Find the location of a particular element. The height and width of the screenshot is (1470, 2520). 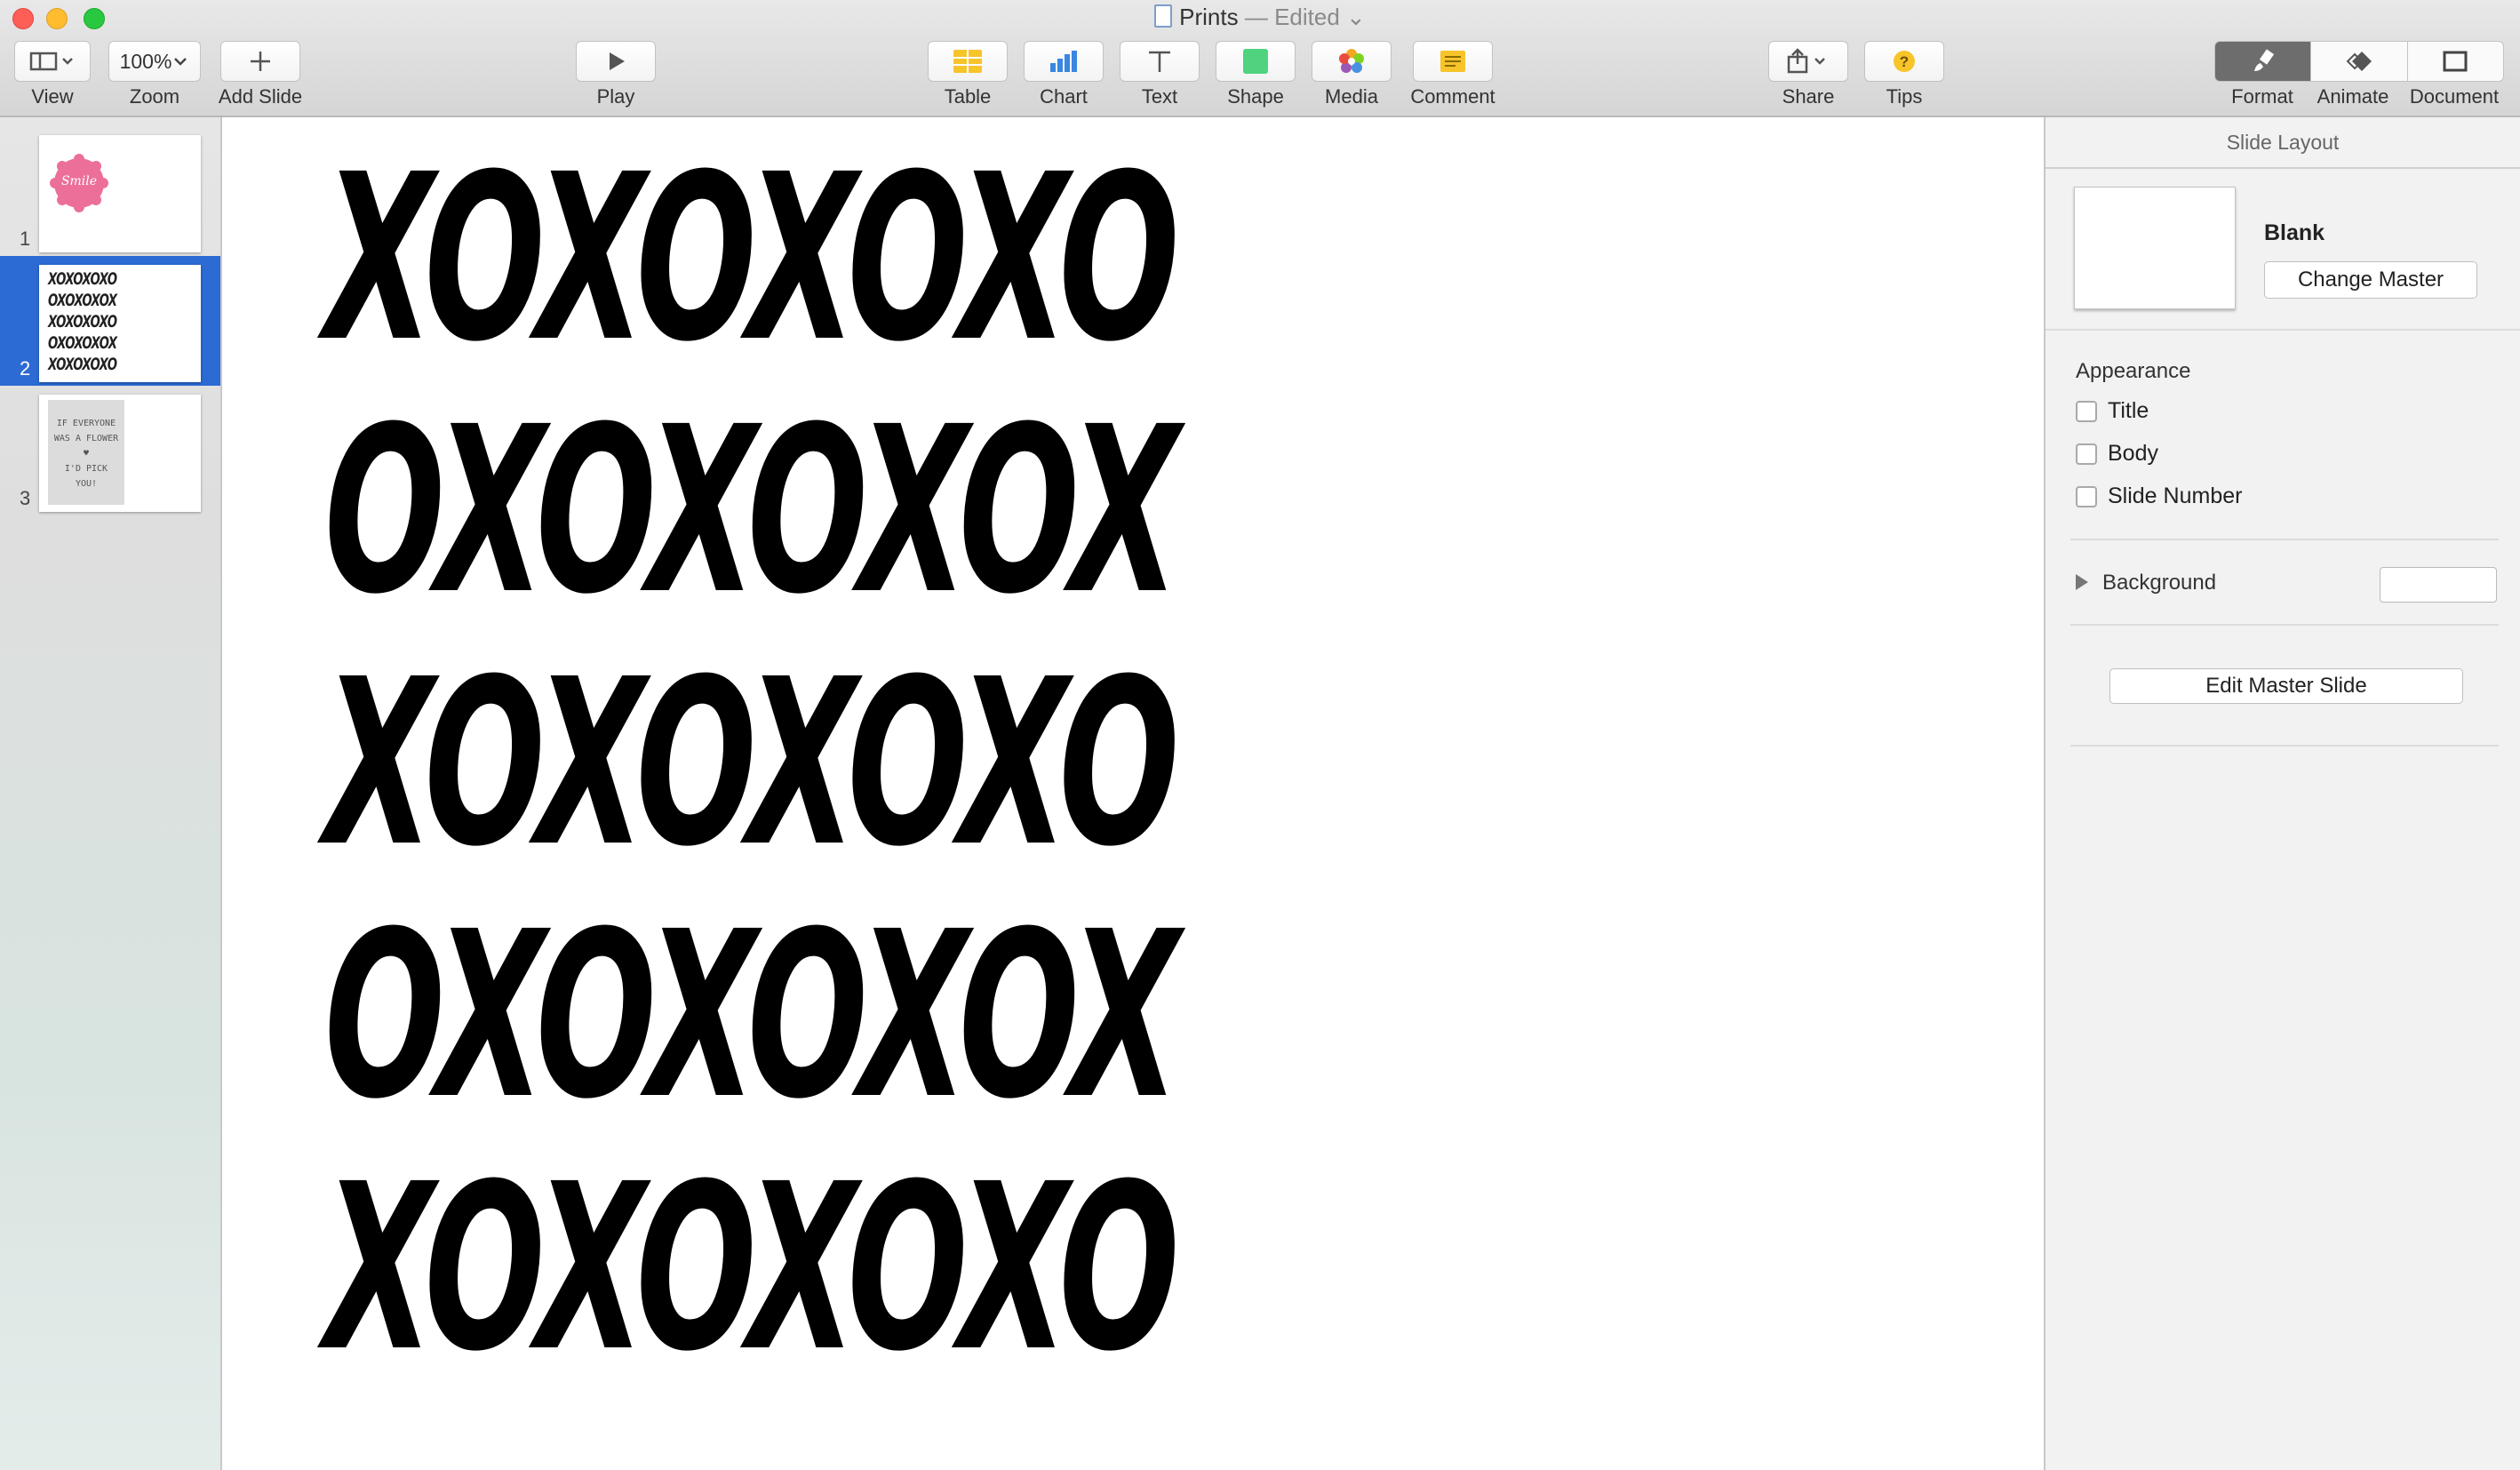

share-label: Share is located at coordinates (1808, 97).